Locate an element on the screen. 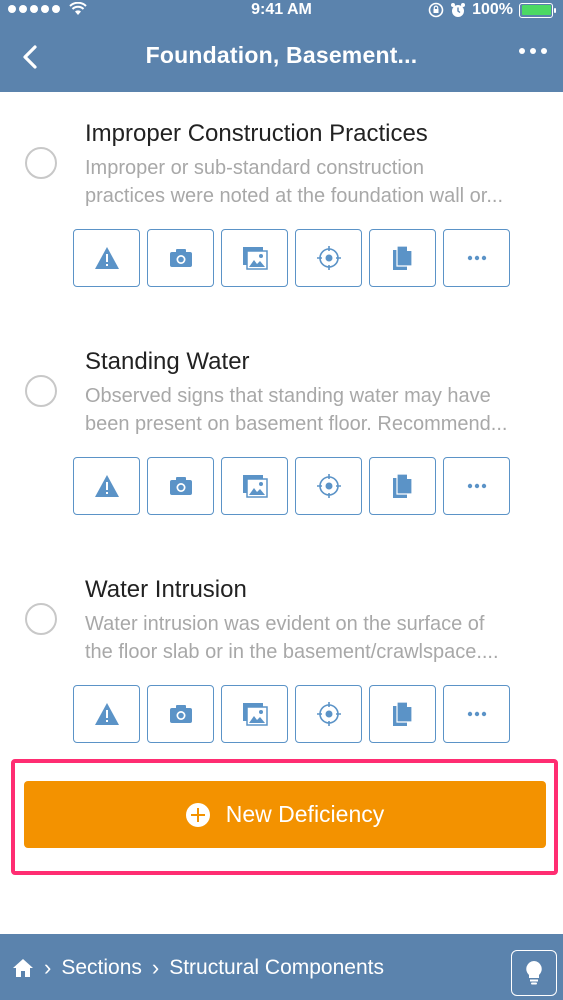 The height and width of the screenshot is (1000, 563). battery-percent: 100% is located at coordinates (492, 9).